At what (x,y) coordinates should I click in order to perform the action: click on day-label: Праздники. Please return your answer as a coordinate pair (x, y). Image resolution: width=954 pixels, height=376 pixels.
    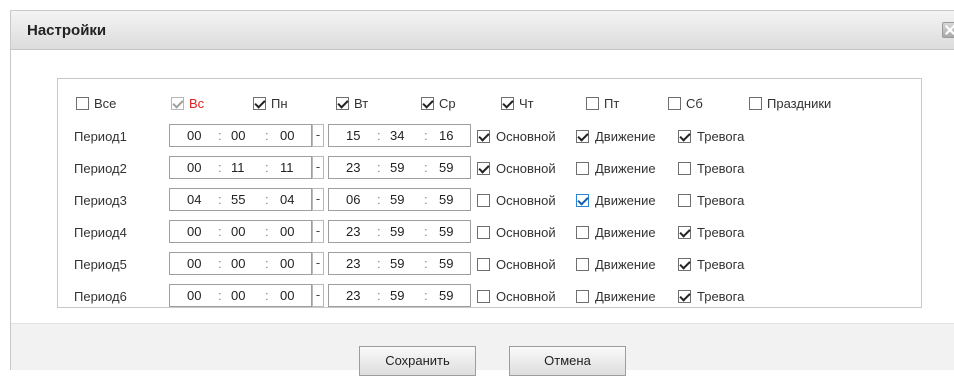
    Looking at the image, I should click on (799, 103).